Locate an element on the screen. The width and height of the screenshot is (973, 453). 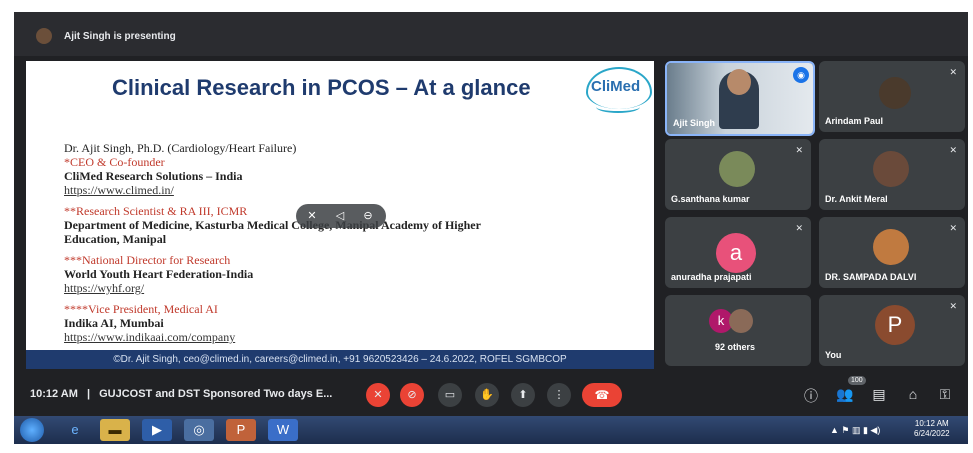
host-controls-icon: ⚿ is located at coordinates (945, 394).